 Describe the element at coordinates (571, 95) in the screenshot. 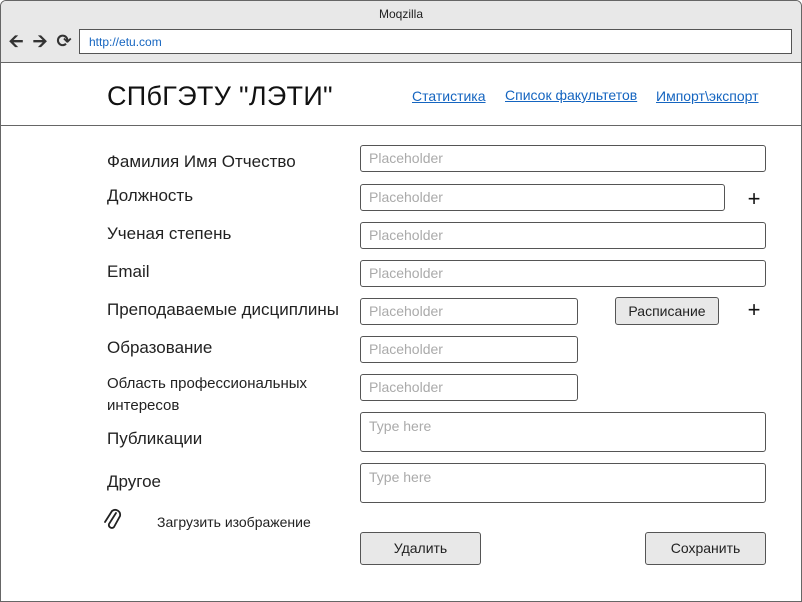

I see `nav-link-faculties: Список факультетов` at that location.